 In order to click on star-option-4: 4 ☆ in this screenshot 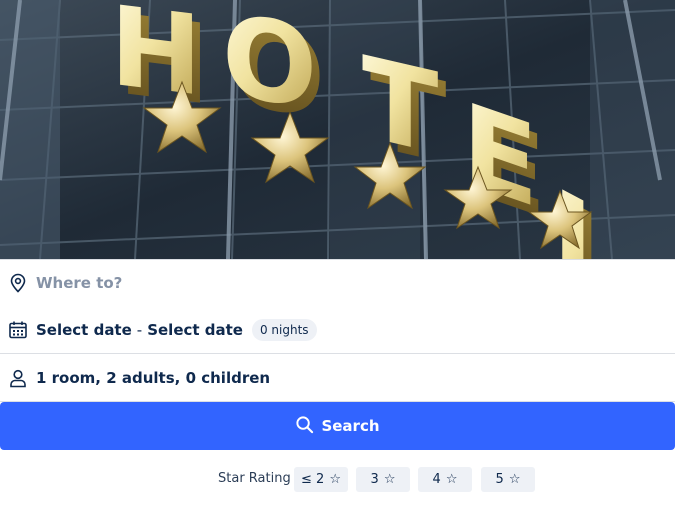, I will do `click(445, 479)`.